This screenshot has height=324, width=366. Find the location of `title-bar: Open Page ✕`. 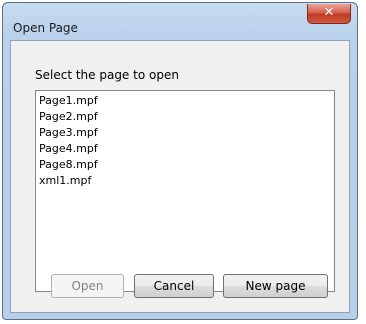

title-bar: Open Page ✕ is located at coordinates (180, 22).